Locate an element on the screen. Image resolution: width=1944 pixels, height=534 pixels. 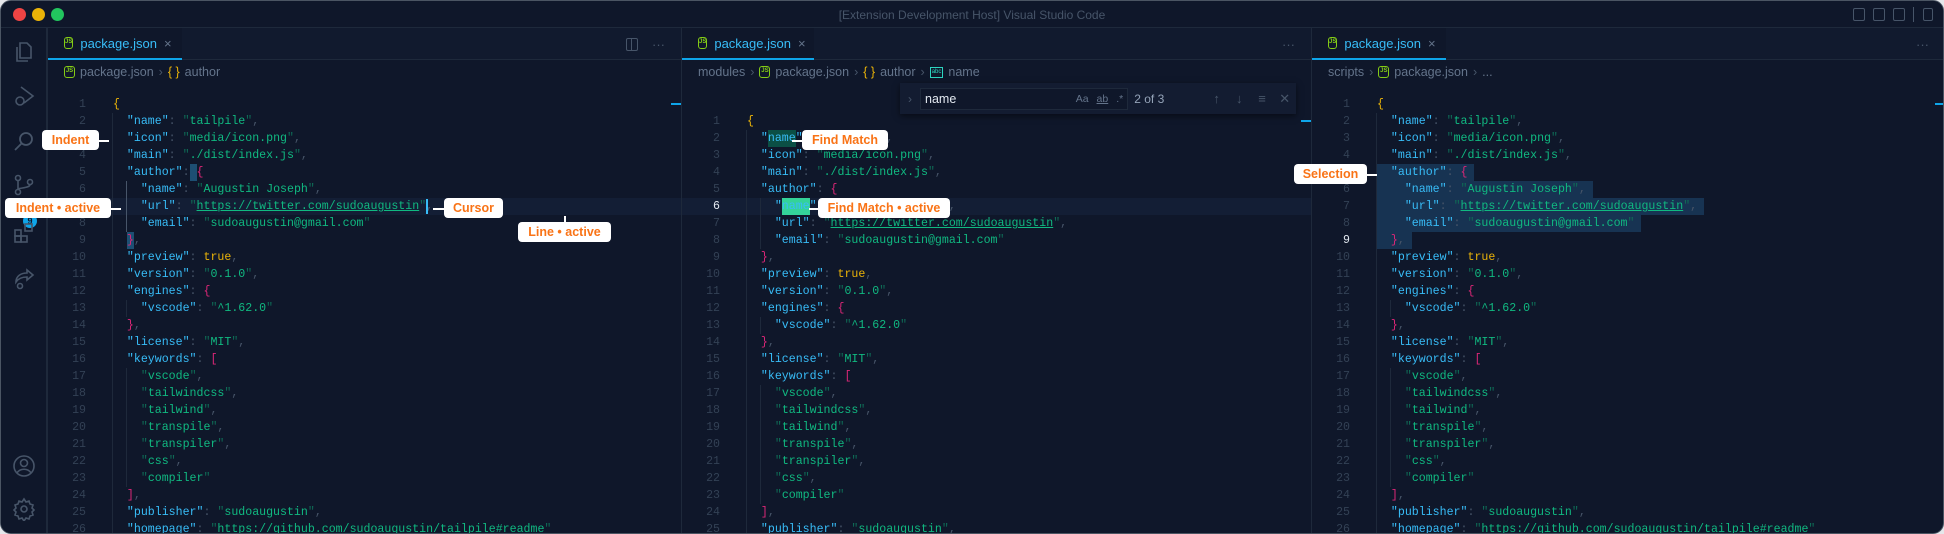
match-case-icon: Aa is located at coordinates (1082, 99).